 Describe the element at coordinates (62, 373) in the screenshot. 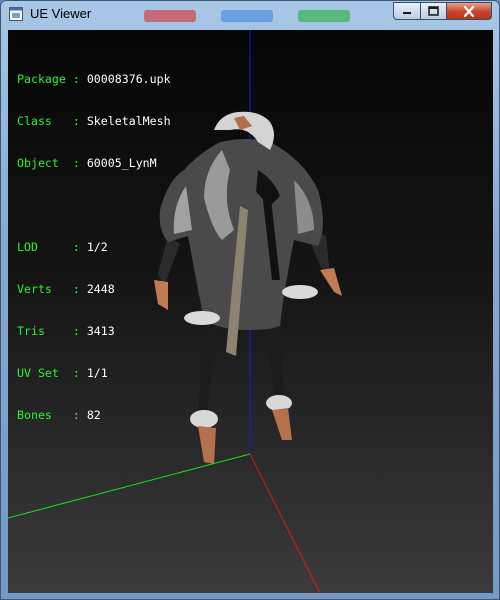

I see `info-row-uvset: UV Set : 1/1` at that location.